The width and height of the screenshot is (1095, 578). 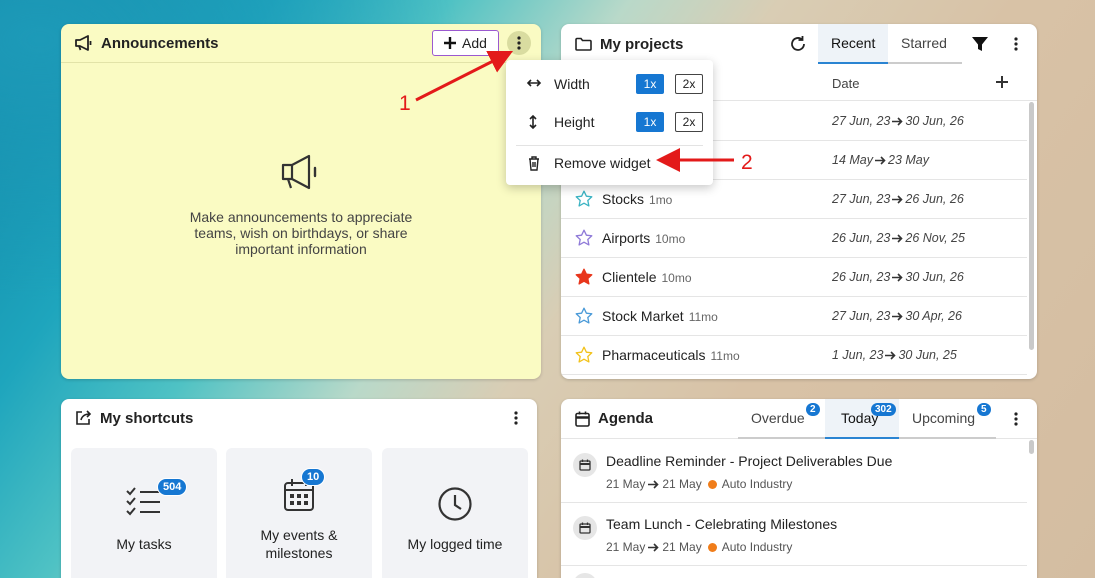 What do you see at coordinates (862, 419) in the screenshot?
I see `tab-today: Today 302` at bounding box center [862, 419].